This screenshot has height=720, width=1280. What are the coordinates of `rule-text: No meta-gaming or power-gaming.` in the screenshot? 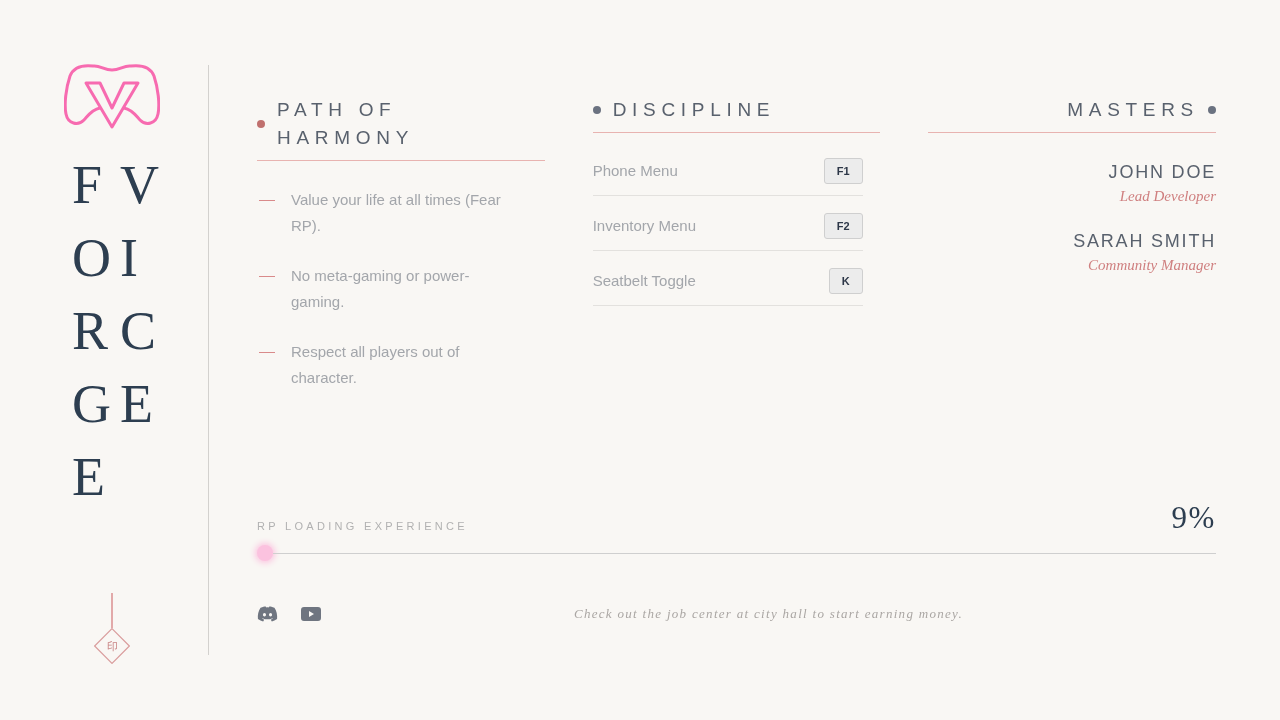 It's located at (381, 289).